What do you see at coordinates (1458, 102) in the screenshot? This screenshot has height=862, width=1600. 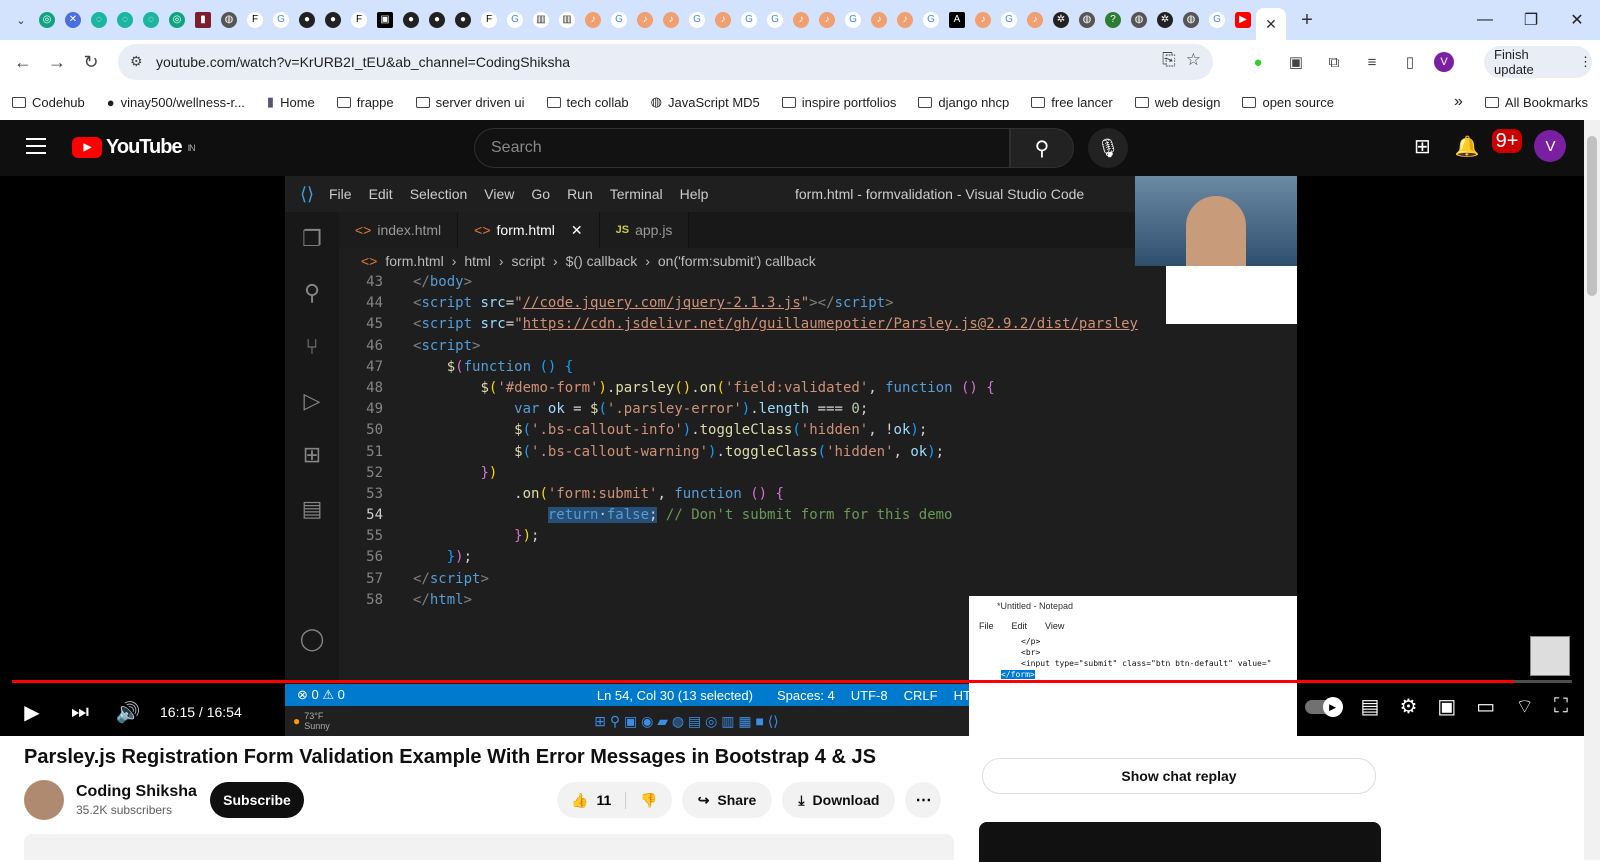 I see `more-bookmarks-icon: »` at bounding box center [1458, 102].